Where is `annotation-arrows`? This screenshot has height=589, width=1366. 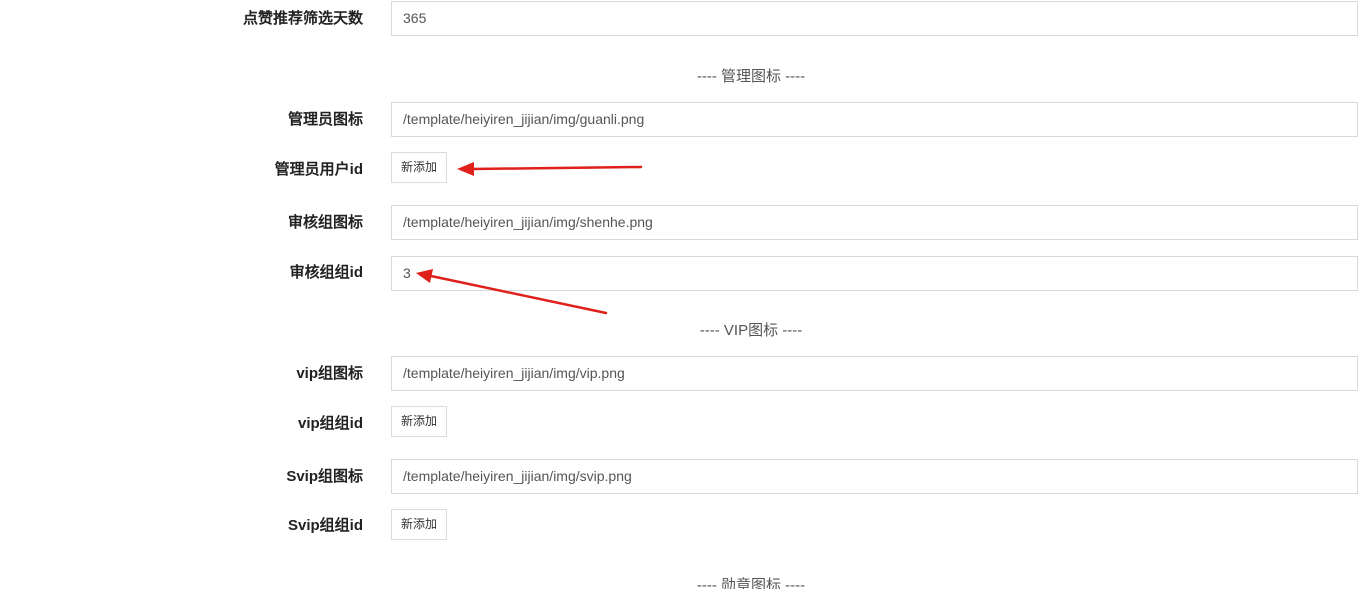
annotation-arrows is located at coordinates (529, 238).